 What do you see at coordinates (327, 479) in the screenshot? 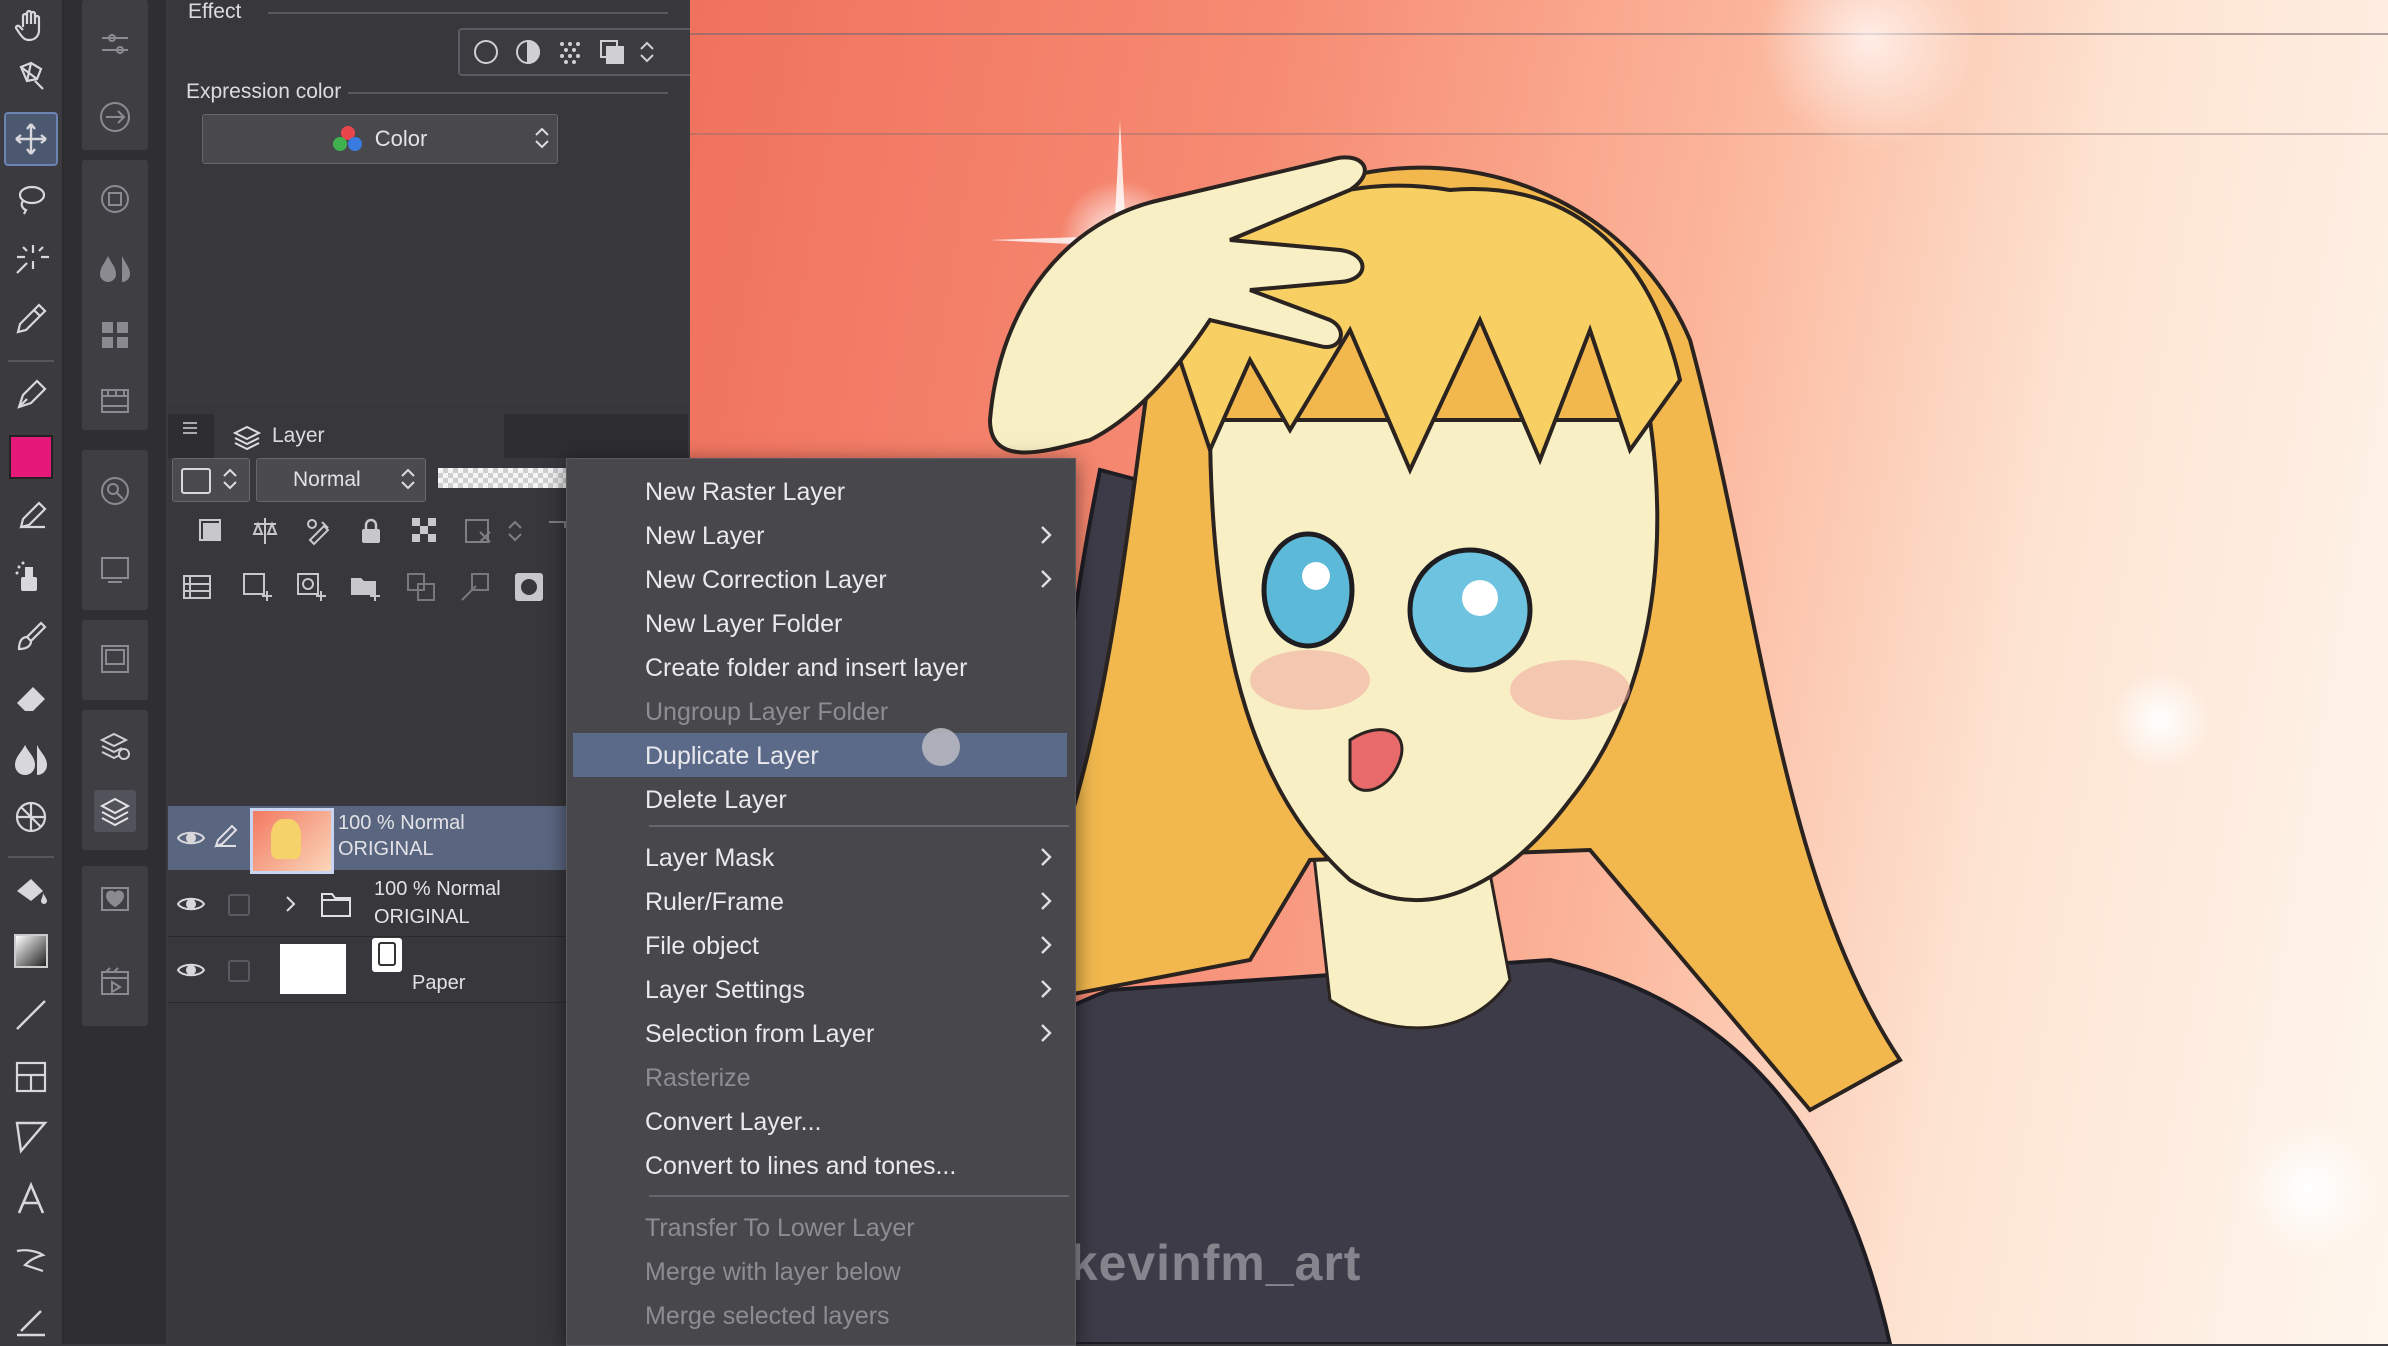
I see `blend-mode-value: Normal` at bounding box center [327, 479].